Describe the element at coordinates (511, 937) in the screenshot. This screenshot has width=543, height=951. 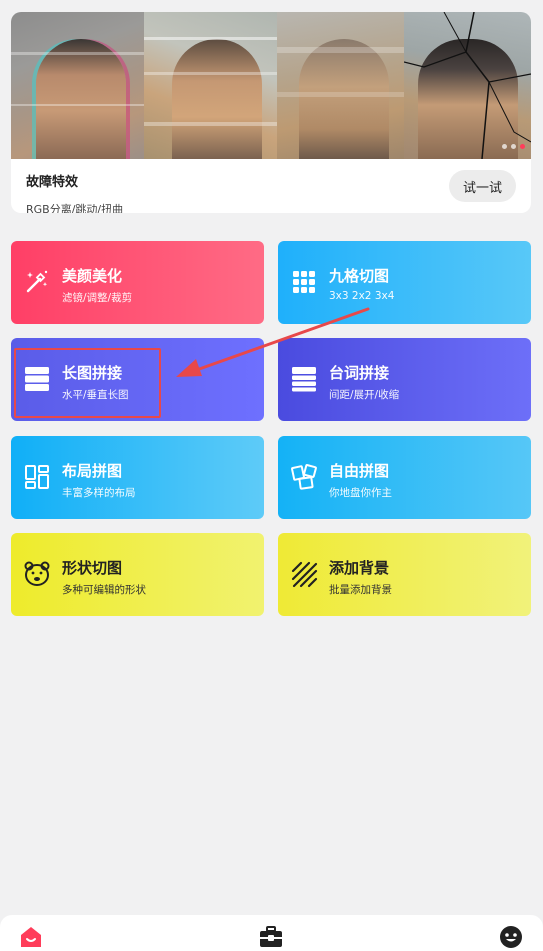
I see `smiley-icon` at that location.